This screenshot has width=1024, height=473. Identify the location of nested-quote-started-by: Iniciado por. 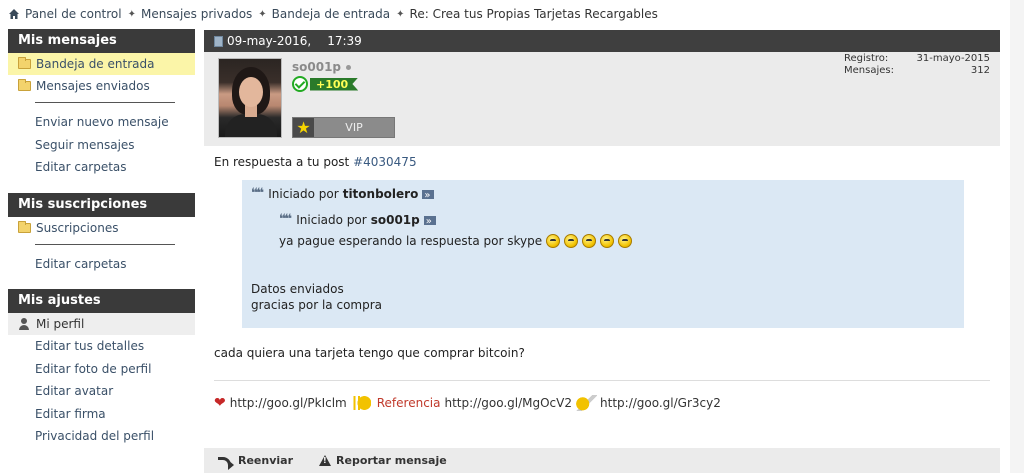
(331, 220).